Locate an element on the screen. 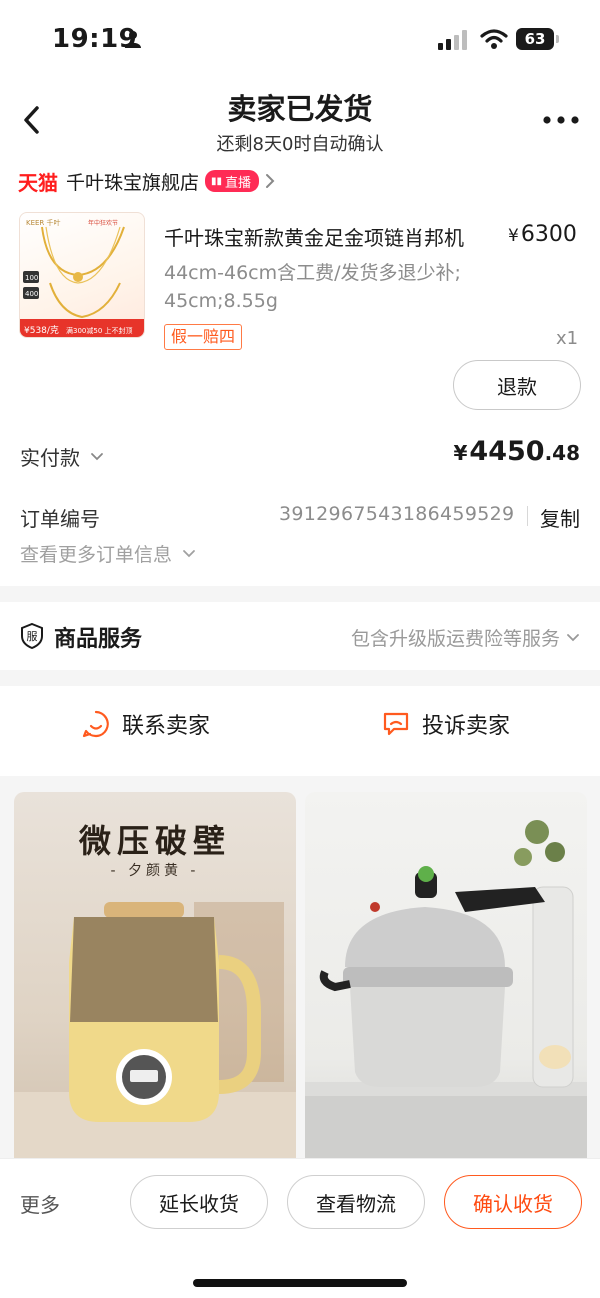 The image size is (600, 1298). actual-payment-amount: ¥4450.48 is located at coordinates (516, 451).